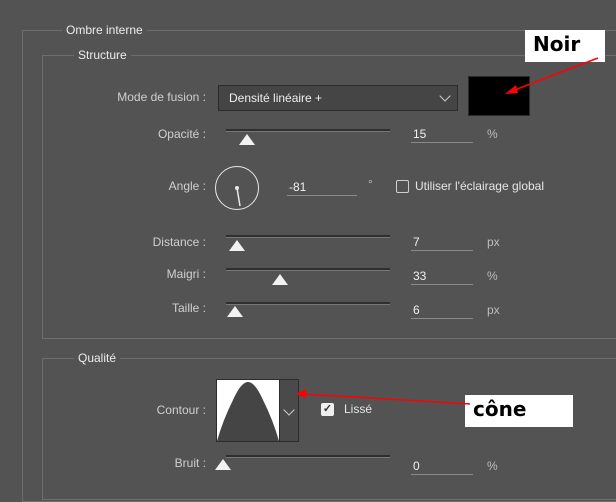 This screenshot has width=616, height=502. Describe the element at coordinates (499, 96) in the screenshot. I see `shadow-color-swatch` at that location.